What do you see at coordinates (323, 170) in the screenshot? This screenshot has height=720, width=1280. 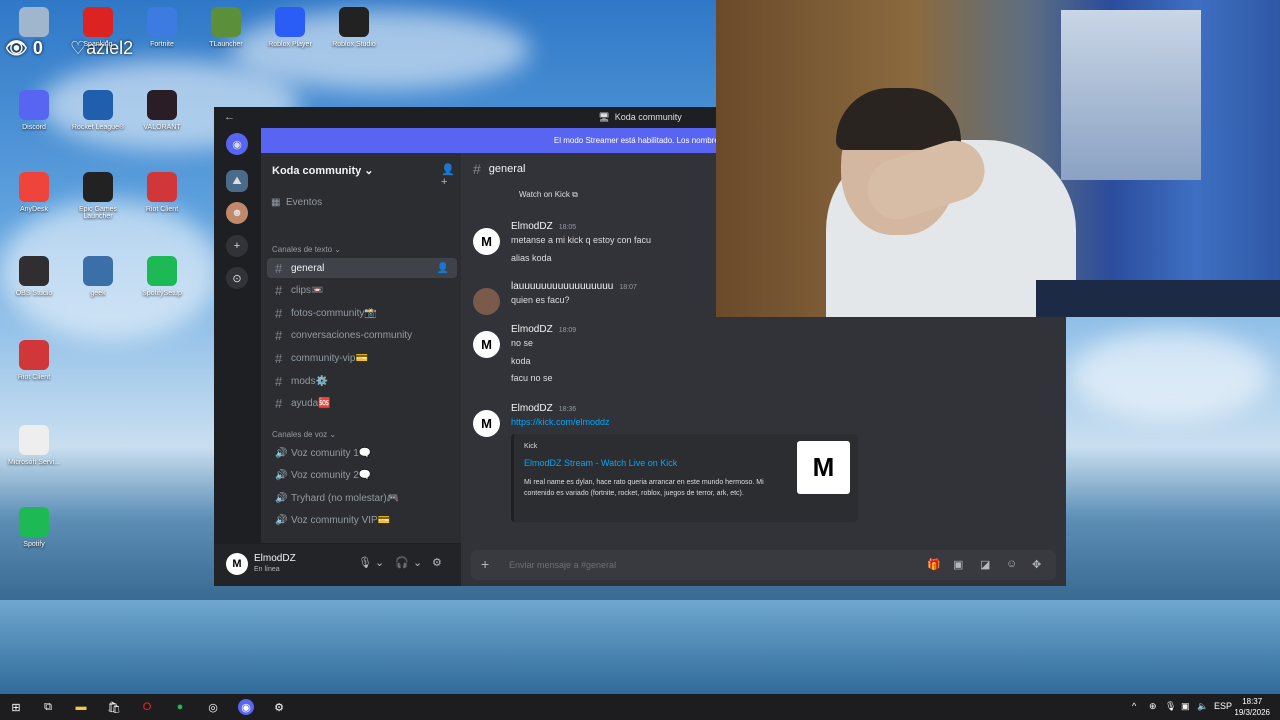 I see `server-name: Koda community ⌄` at bounding box center [323, 170].